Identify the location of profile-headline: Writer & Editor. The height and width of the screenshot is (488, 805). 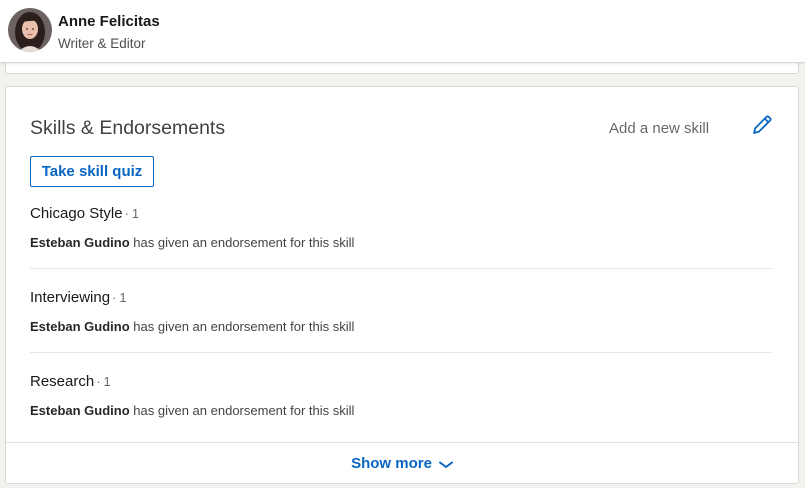
(102, 43).